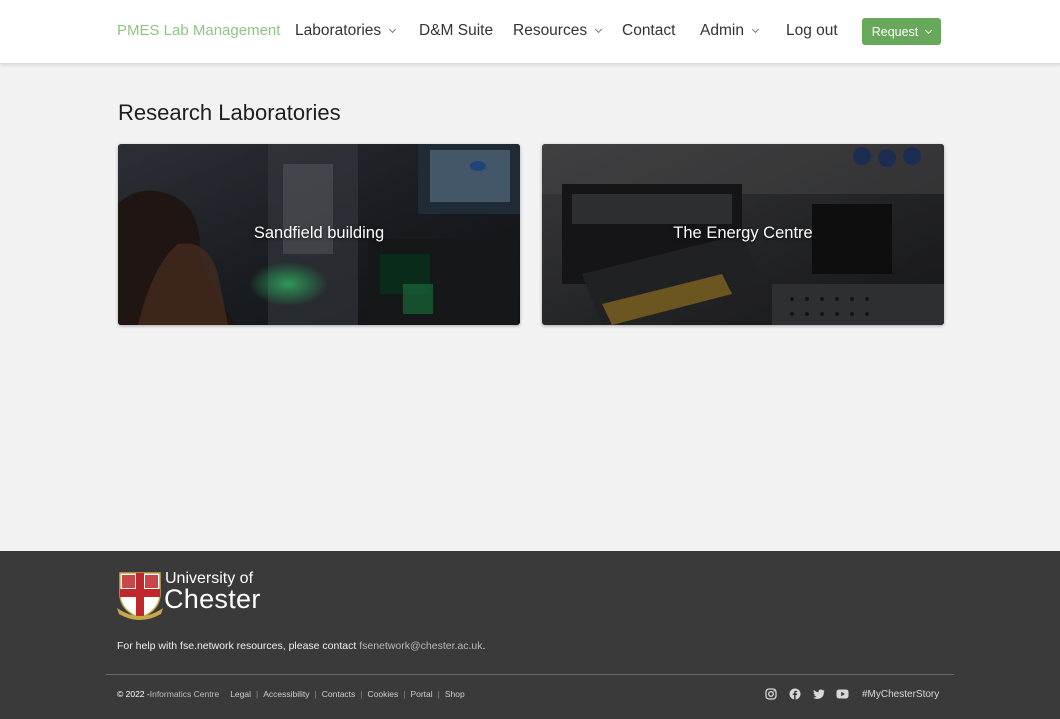 This screenshot has width=1060, height=719. What do you see at coordinates (133, 694) in the screenshot?
I see `copyright-text: © 2022 -` at bounding box center [133, 694].